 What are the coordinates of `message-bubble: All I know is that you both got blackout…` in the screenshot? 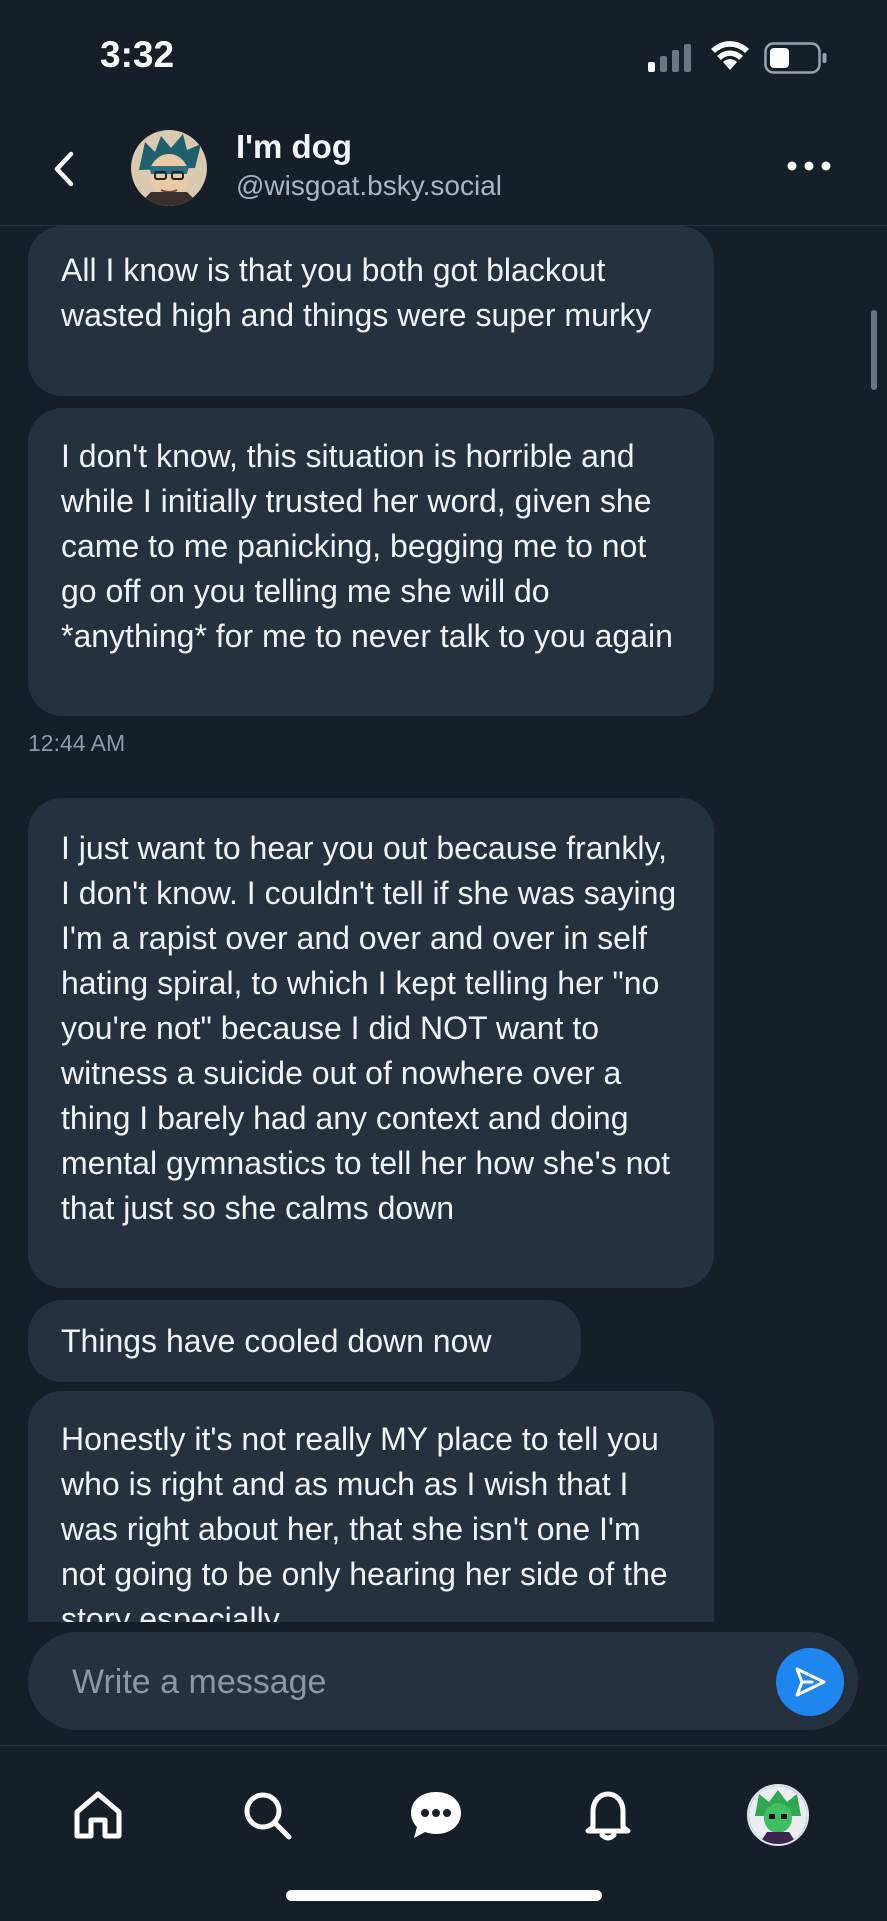 It's located at (371, 311).